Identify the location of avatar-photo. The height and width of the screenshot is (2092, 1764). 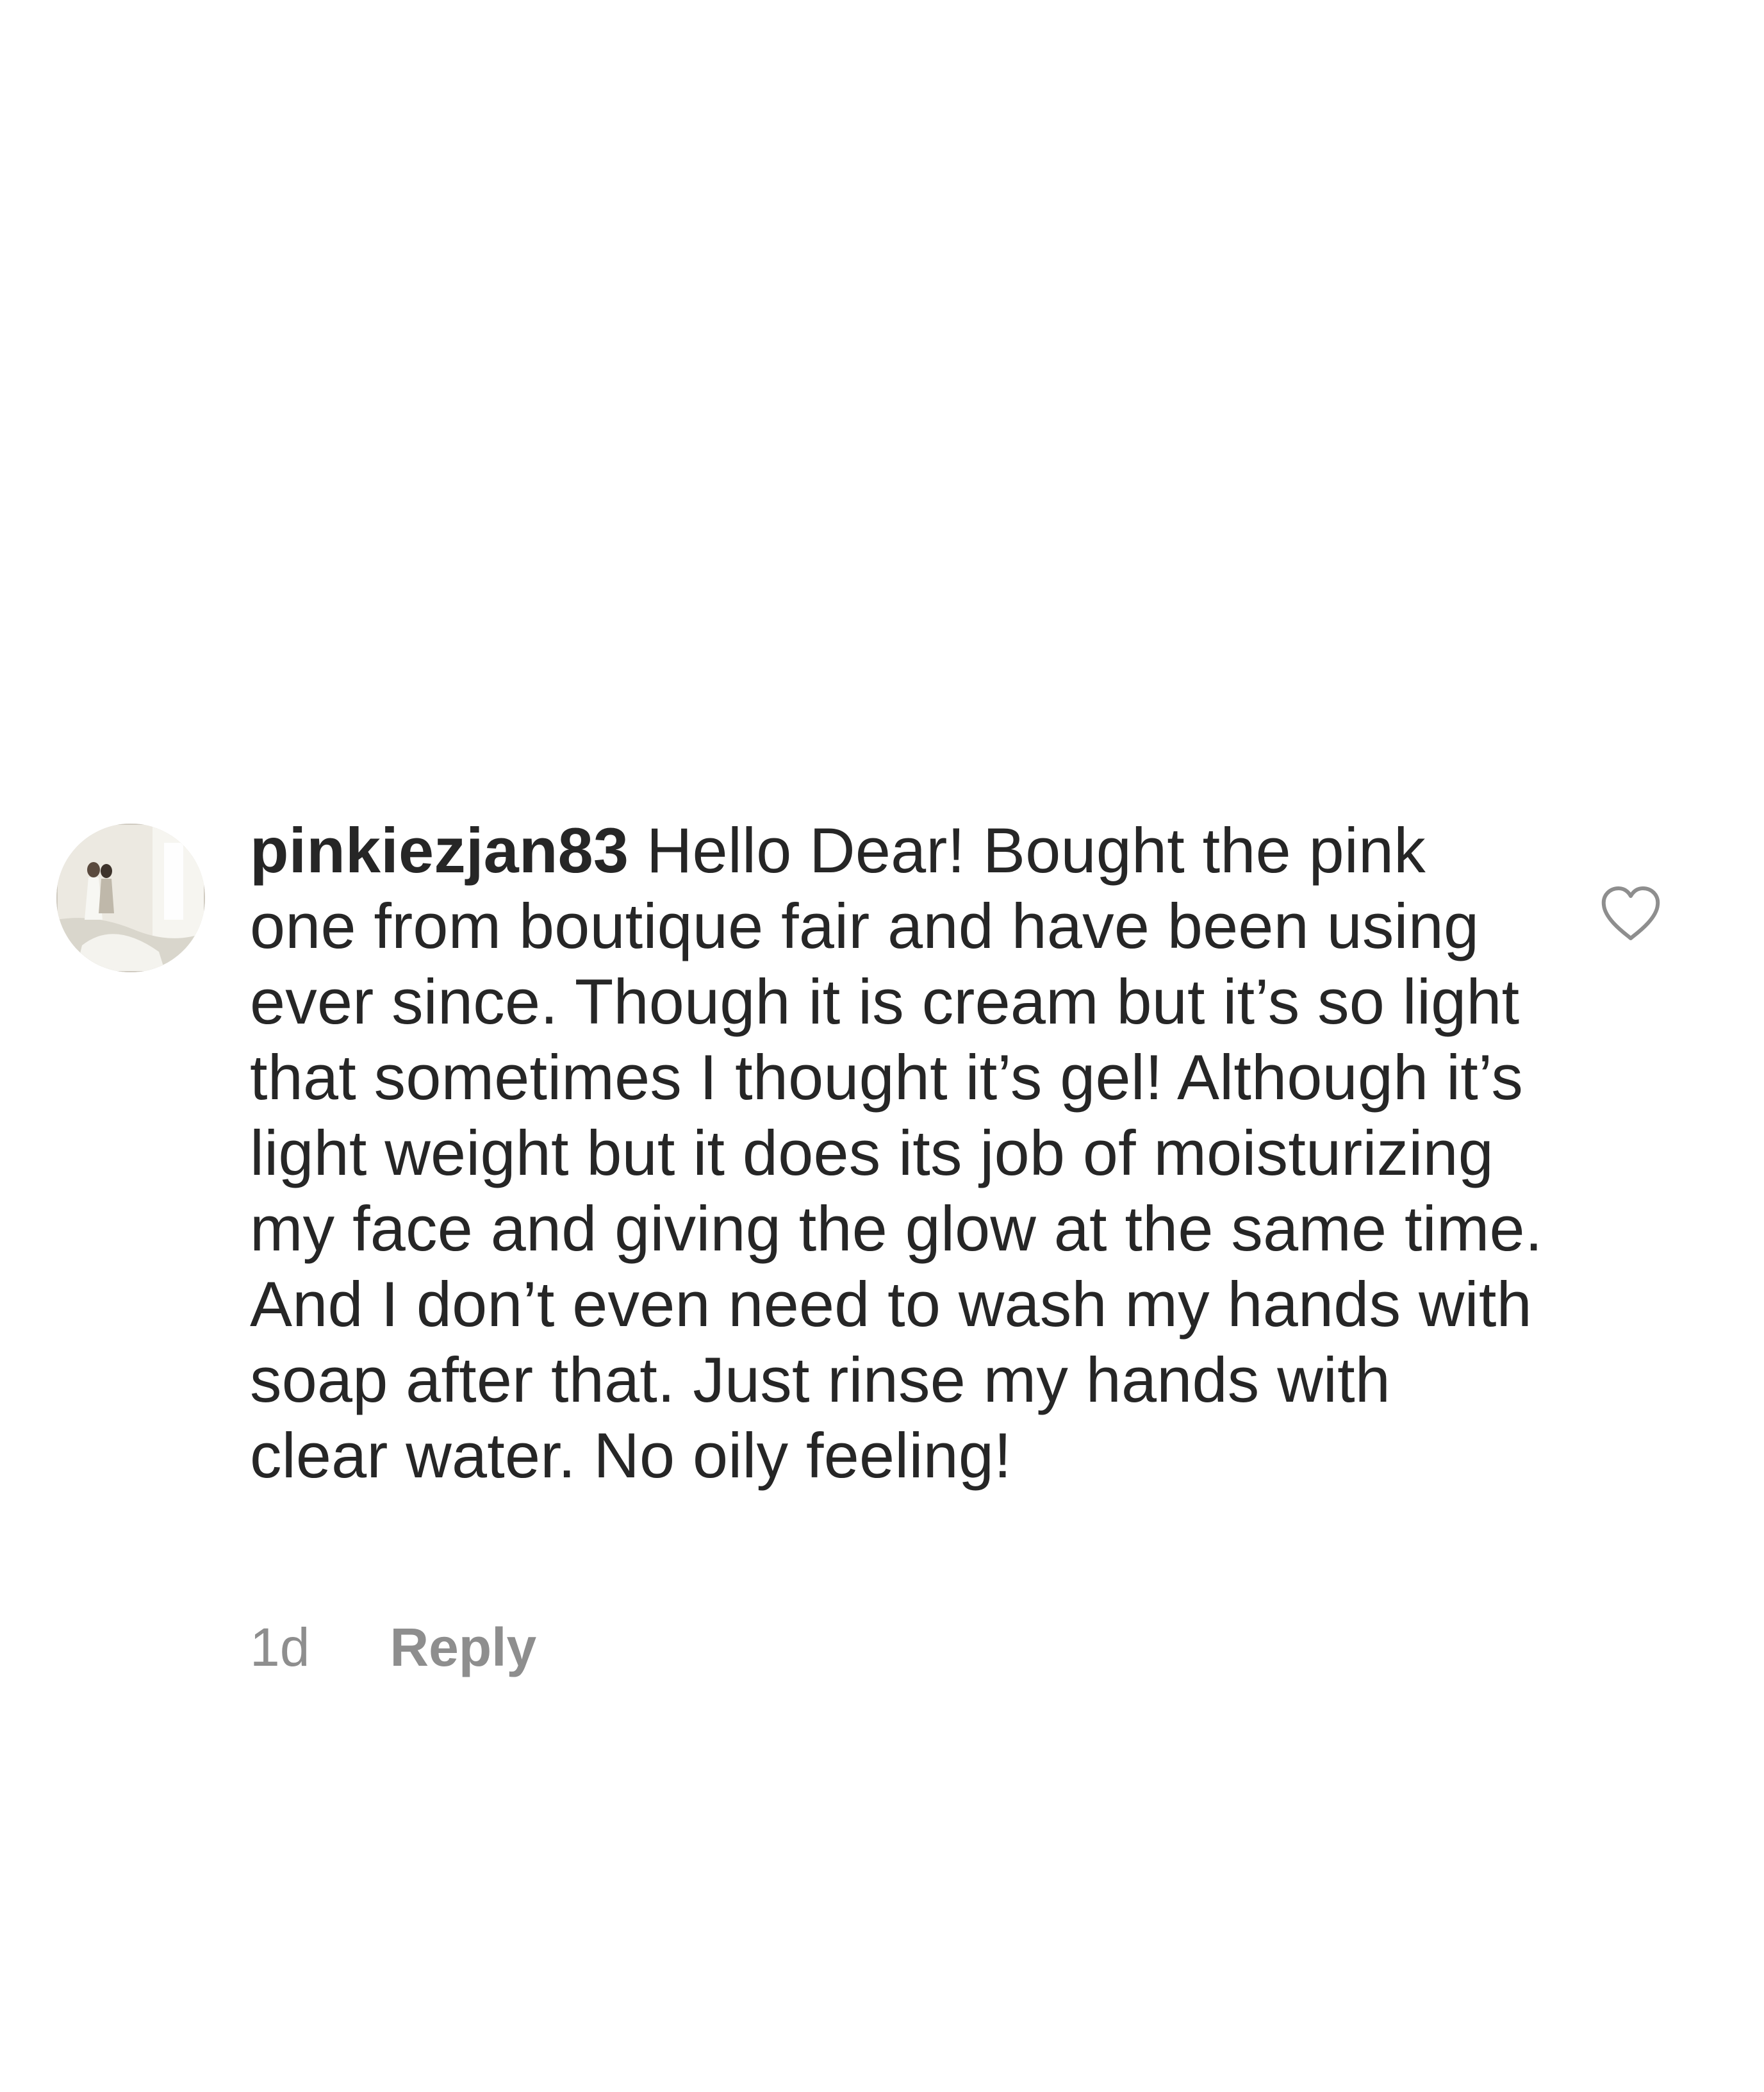
(130, 898).